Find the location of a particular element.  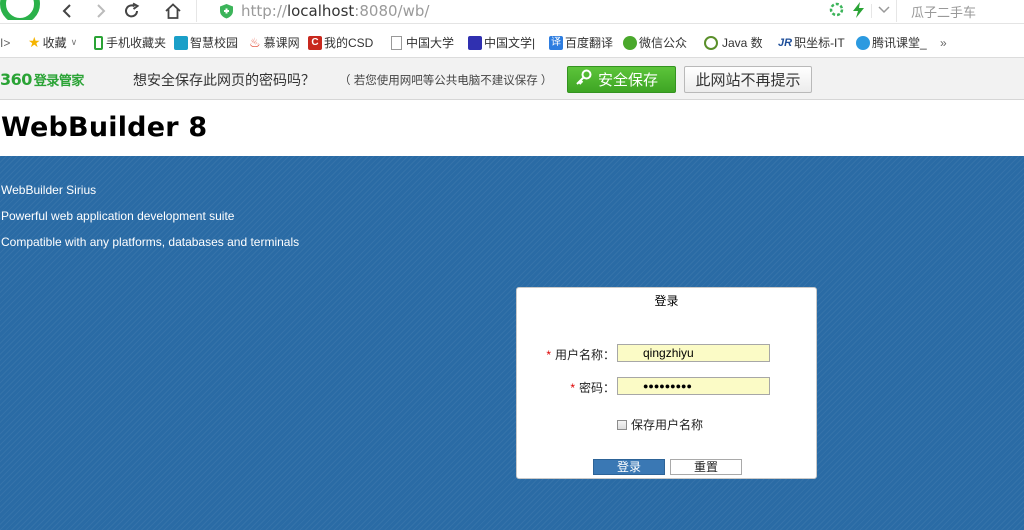

remember-label: 保存用户名称 is located at coordinates (667, 425).